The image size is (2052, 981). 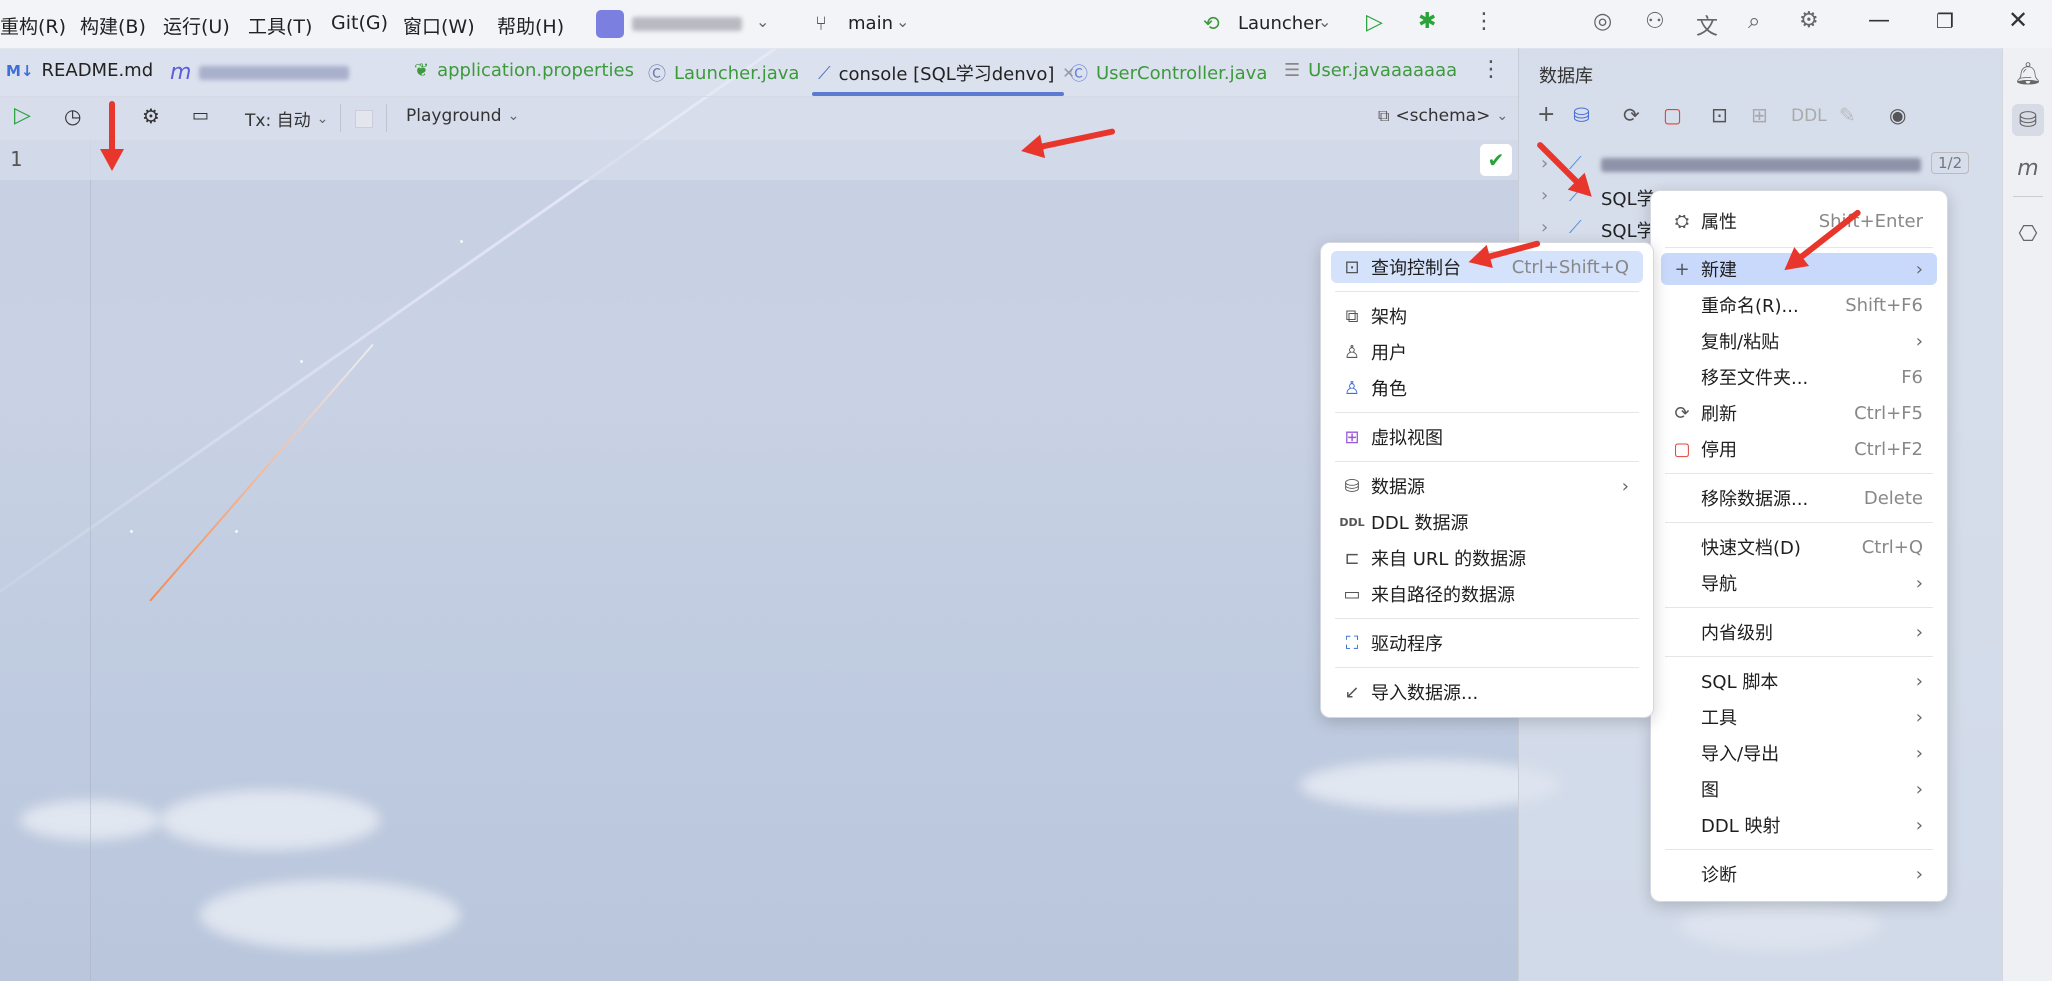 What do you see at coordinates (2028, 74) in the screenshot?
I see `notification-bell-icon: 🔔︎` at bounding box center [2028, 74].